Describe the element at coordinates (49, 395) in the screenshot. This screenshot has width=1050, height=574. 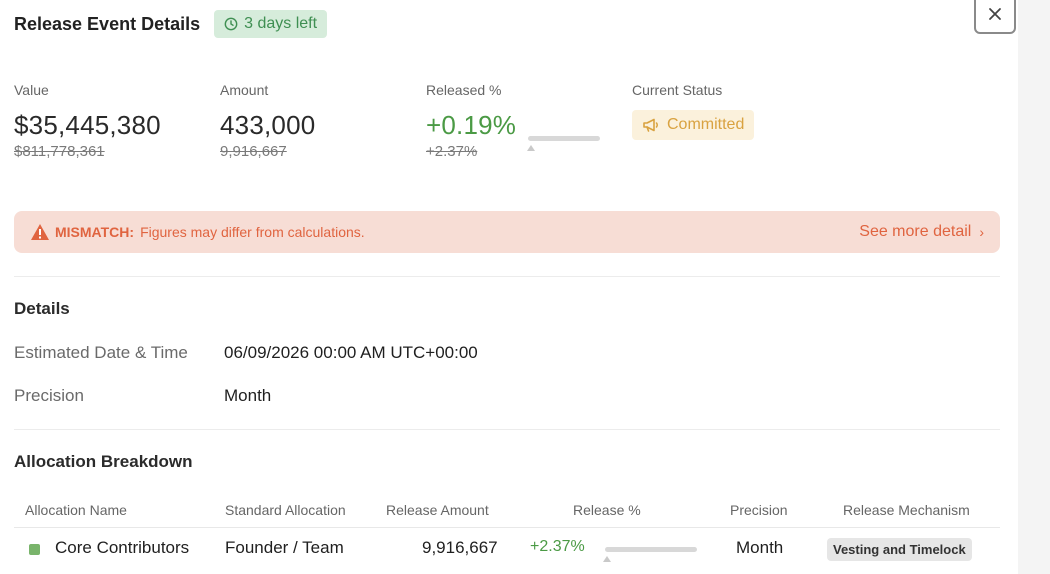
I see `precision-label: Precision` at that location.